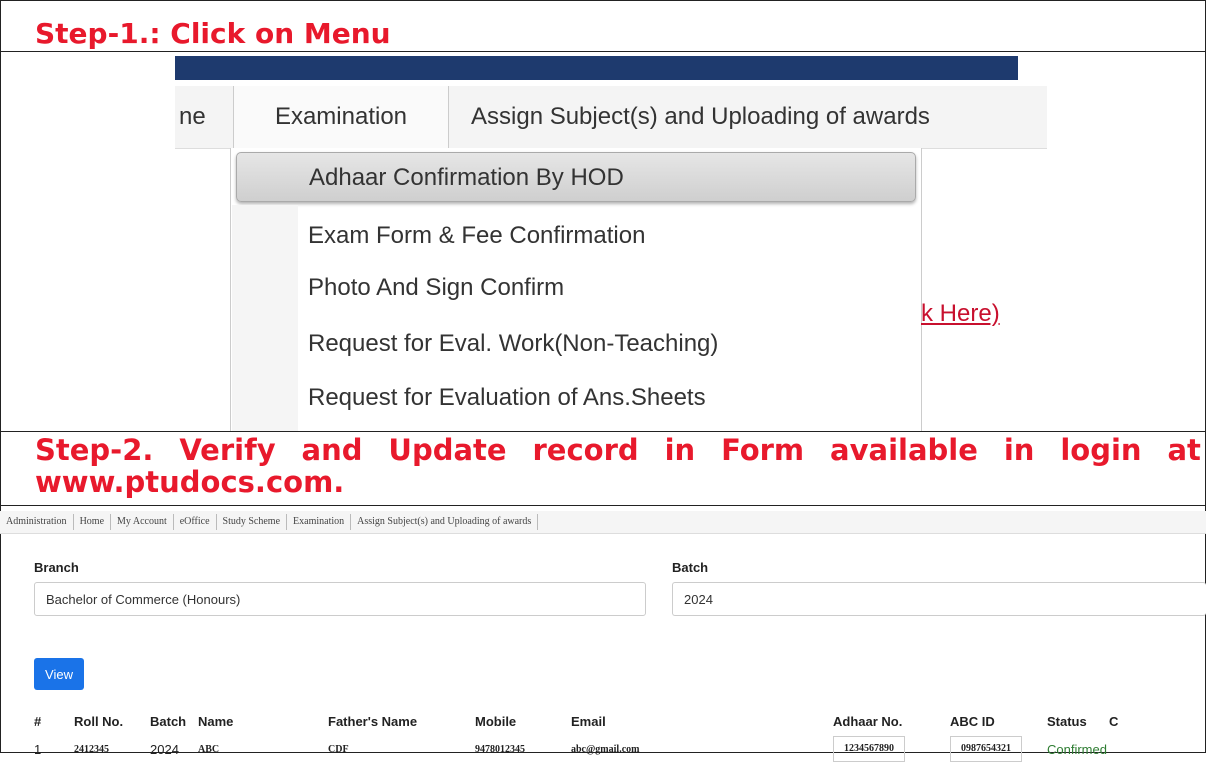 The width and height of the screenshot is (1206, 764). What do you see at coordinates (252, 522) in the screenshot?
I see `portal-nav-item: Study Scheme` at bounding box center [252, 522].